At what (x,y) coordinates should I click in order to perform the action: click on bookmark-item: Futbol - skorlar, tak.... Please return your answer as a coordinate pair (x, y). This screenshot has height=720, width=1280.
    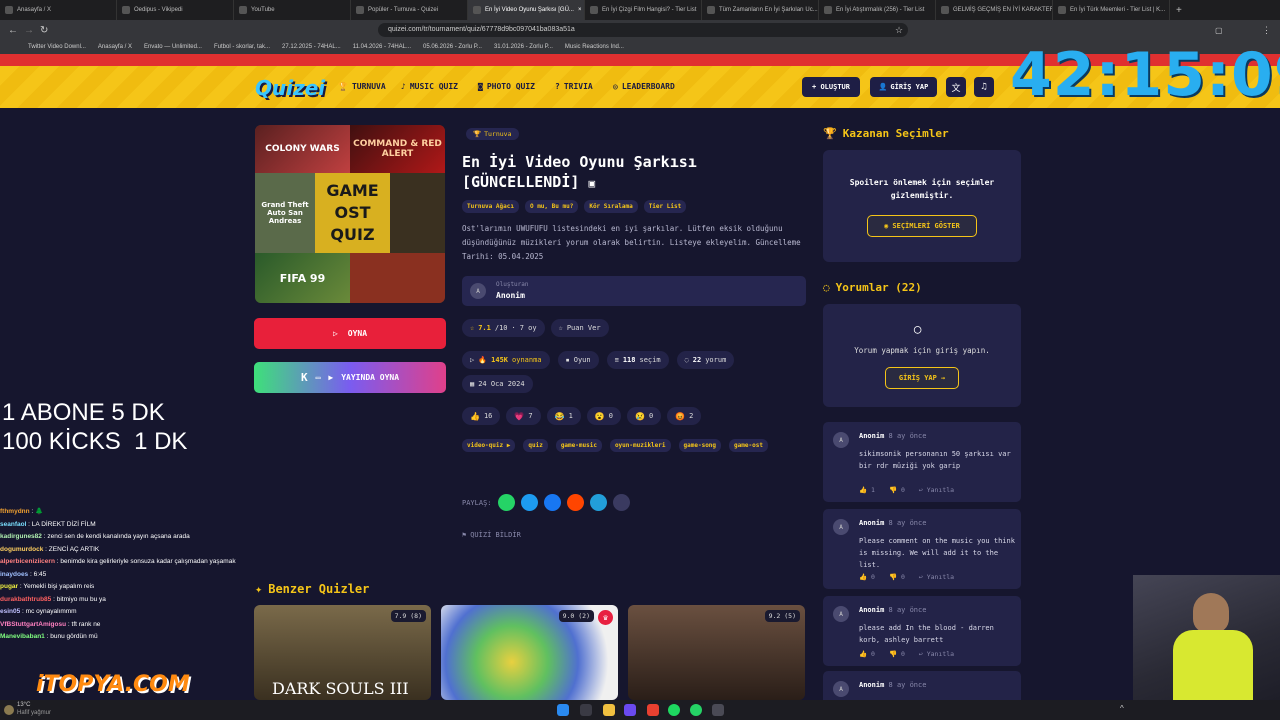
    Looking at the image, I should click on (242, 47).